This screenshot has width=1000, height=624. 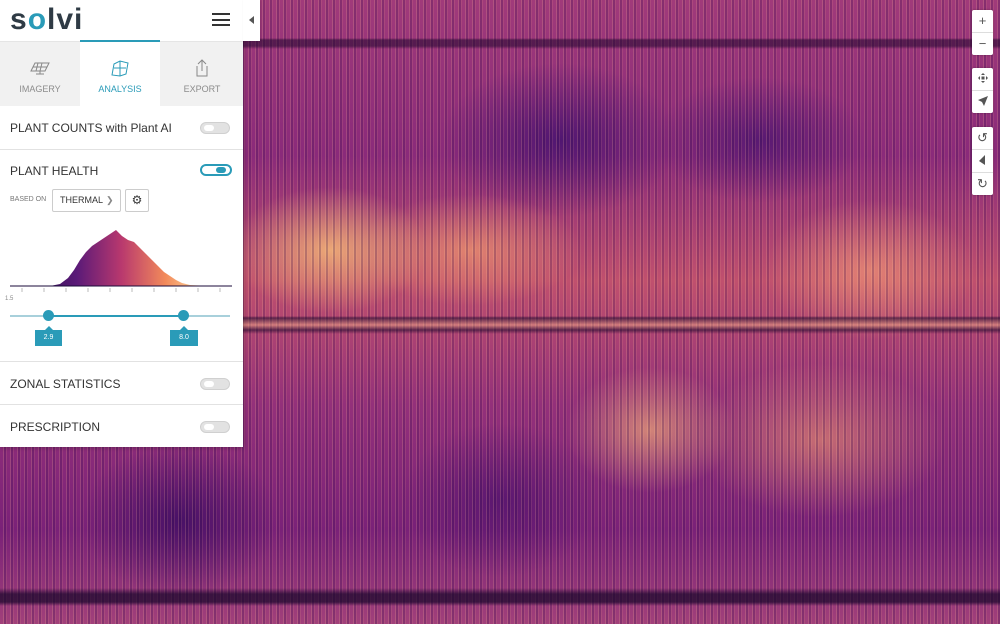 What do you see at coordinates (40, 68) in the screenshot?
I see `solar-panel-icon` at bounding box center [40, 68].